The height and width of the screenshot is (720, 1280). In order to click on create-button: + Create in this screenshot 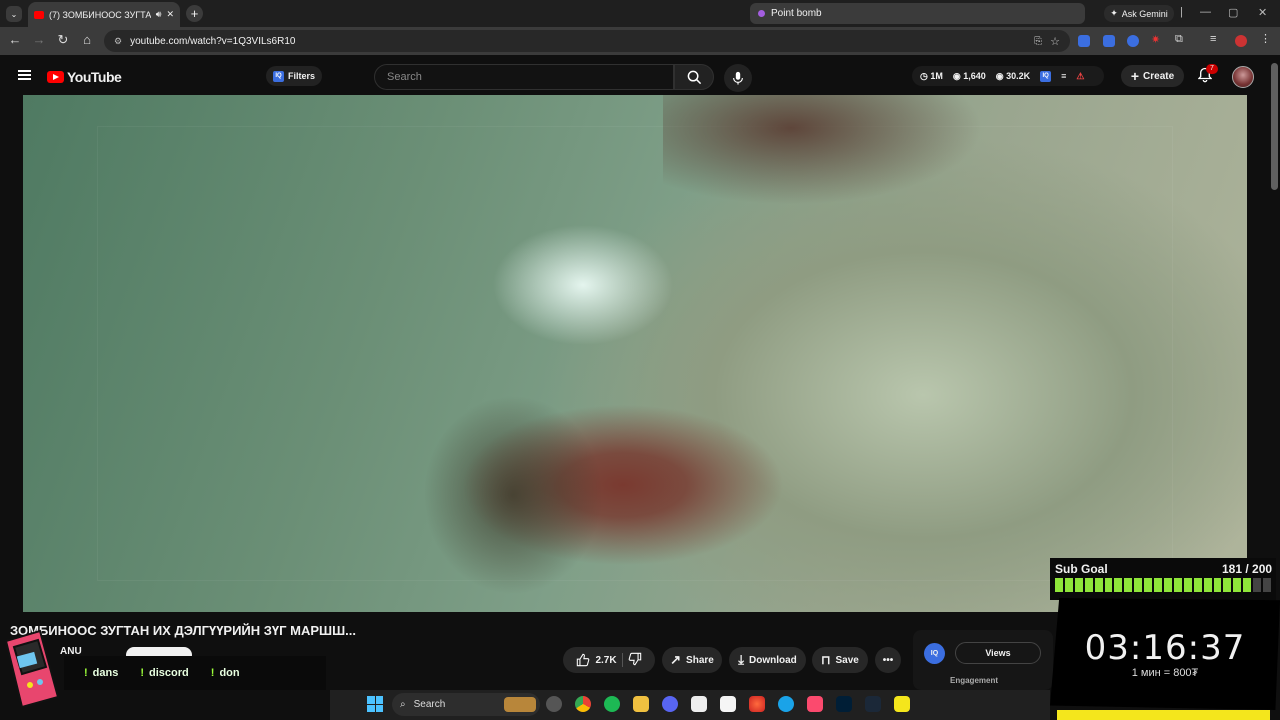, I will do `click(1152, 76)`.